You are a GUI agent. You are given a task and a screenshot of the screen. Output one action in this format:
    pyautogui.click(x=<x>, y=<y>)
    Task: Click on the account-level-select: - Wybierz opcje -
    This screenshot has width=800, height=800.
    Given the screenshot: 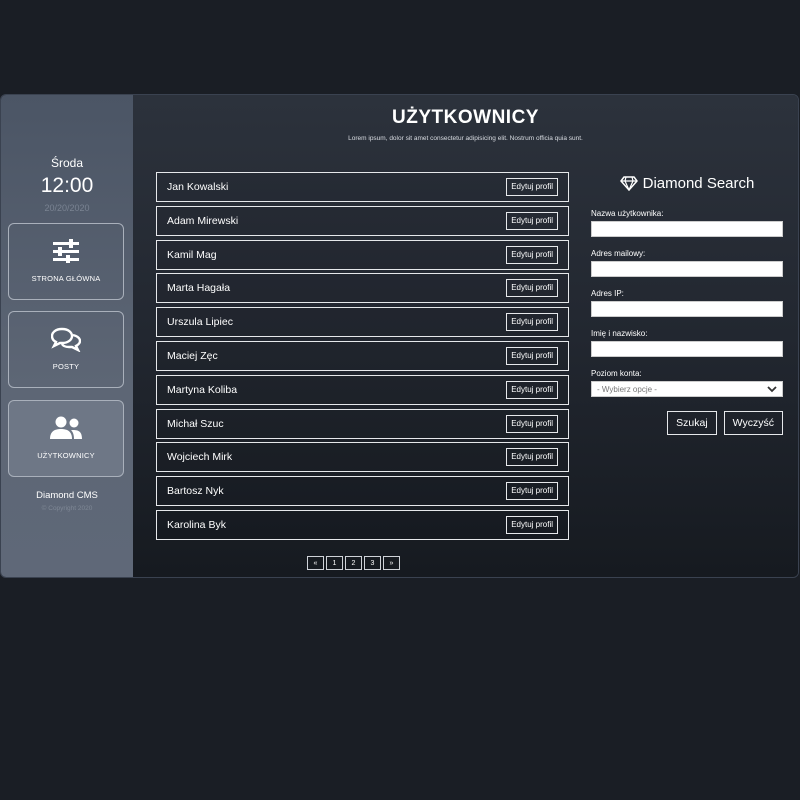 What is the action you would take?
    pyautogui.click(x=687, y=389)
    